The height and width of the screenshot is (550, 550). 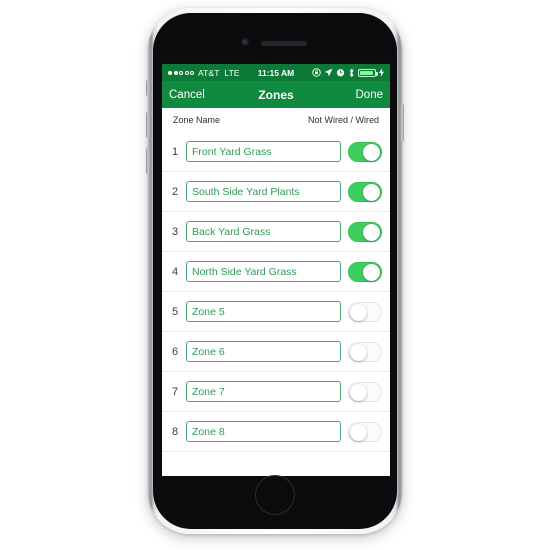 What do you see at coordinates (276, 120) in the screenshot?
I see `list-column-headers: Zone Name Not Wired / Wired` at bounding box center [276, 120].